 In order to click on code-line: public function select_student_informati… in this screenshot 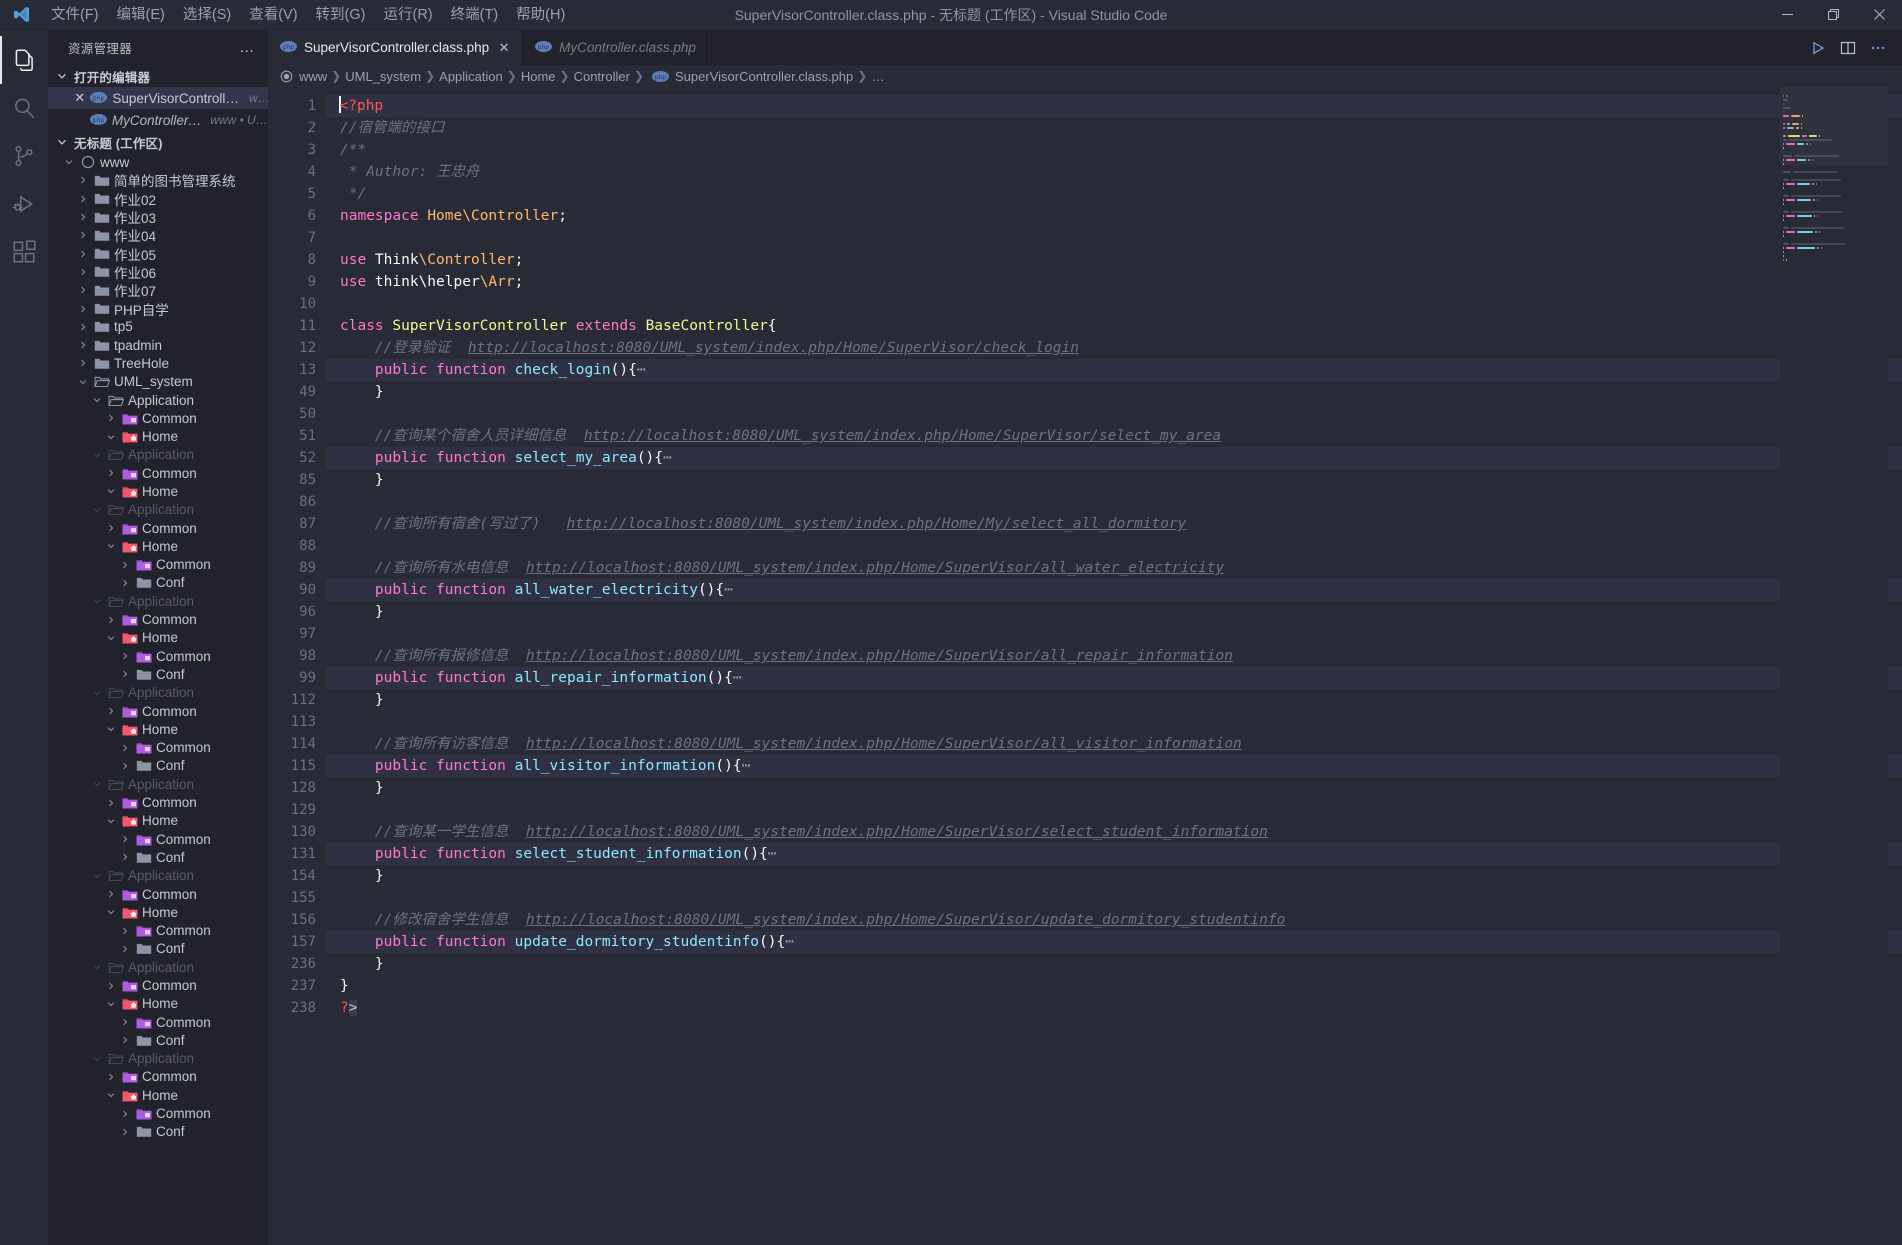, I will do `click(1114, 854)`.